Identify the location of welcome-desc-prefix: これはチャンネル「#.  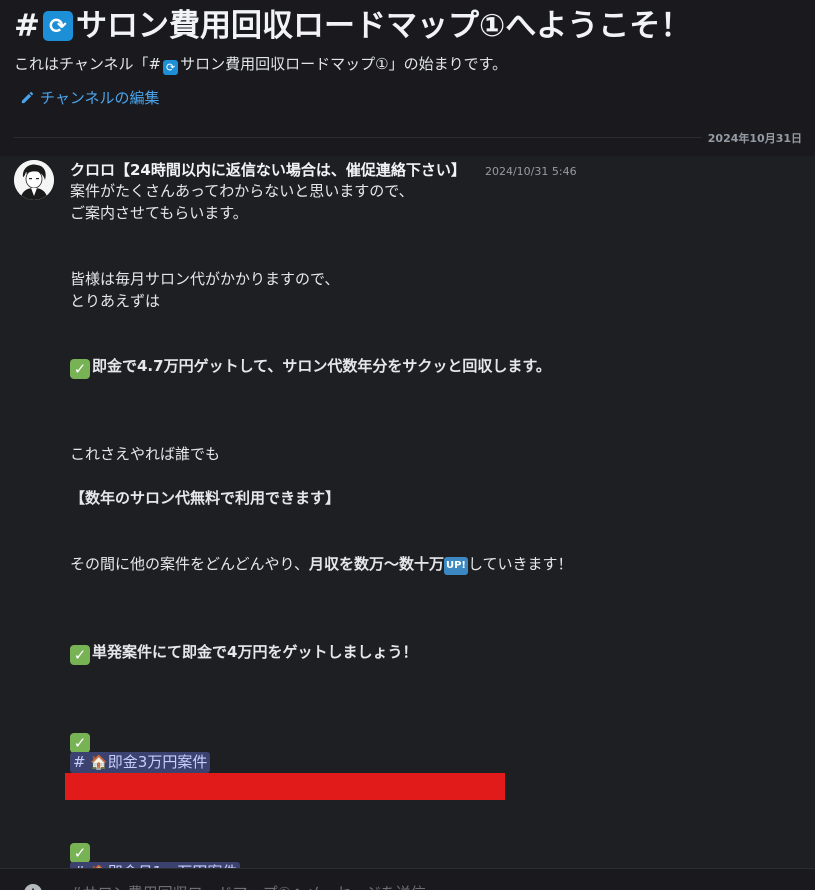
(88, 64).